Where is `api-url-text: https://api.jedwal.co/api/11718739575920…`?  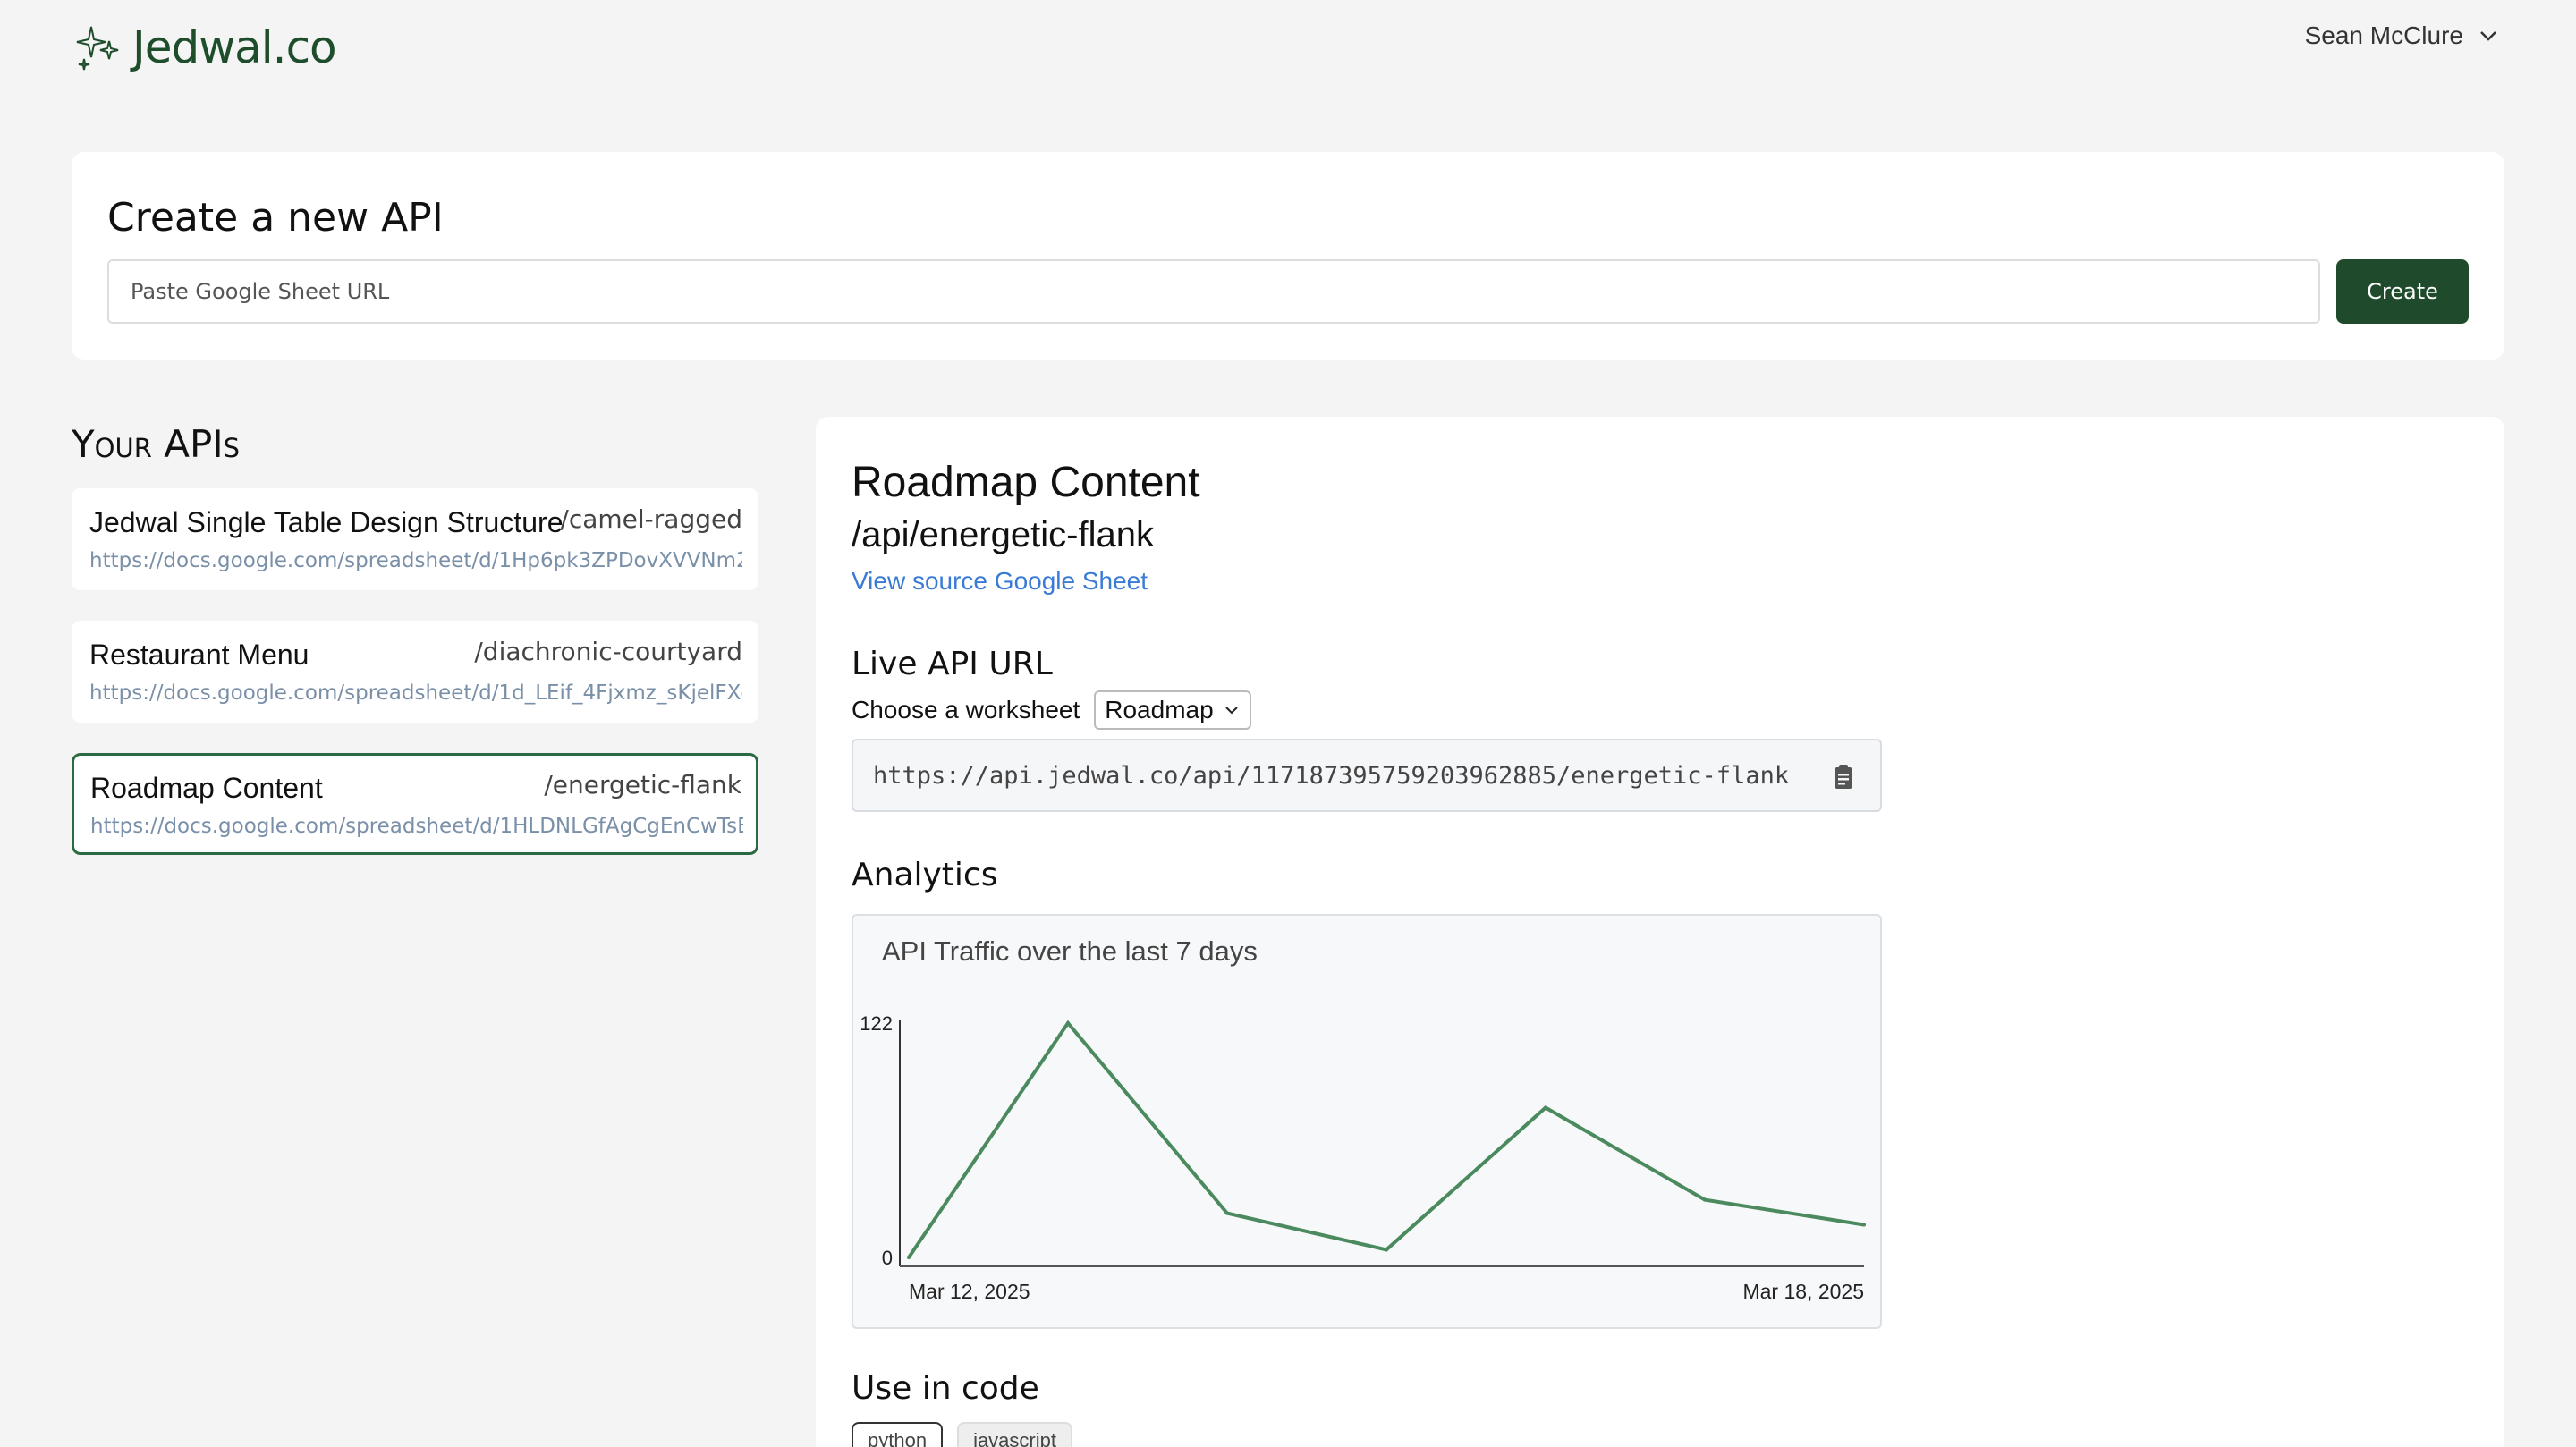 api-url-text: https://api.jedwal.co/api/11718739575920… is located at coordinates (1331, 775).